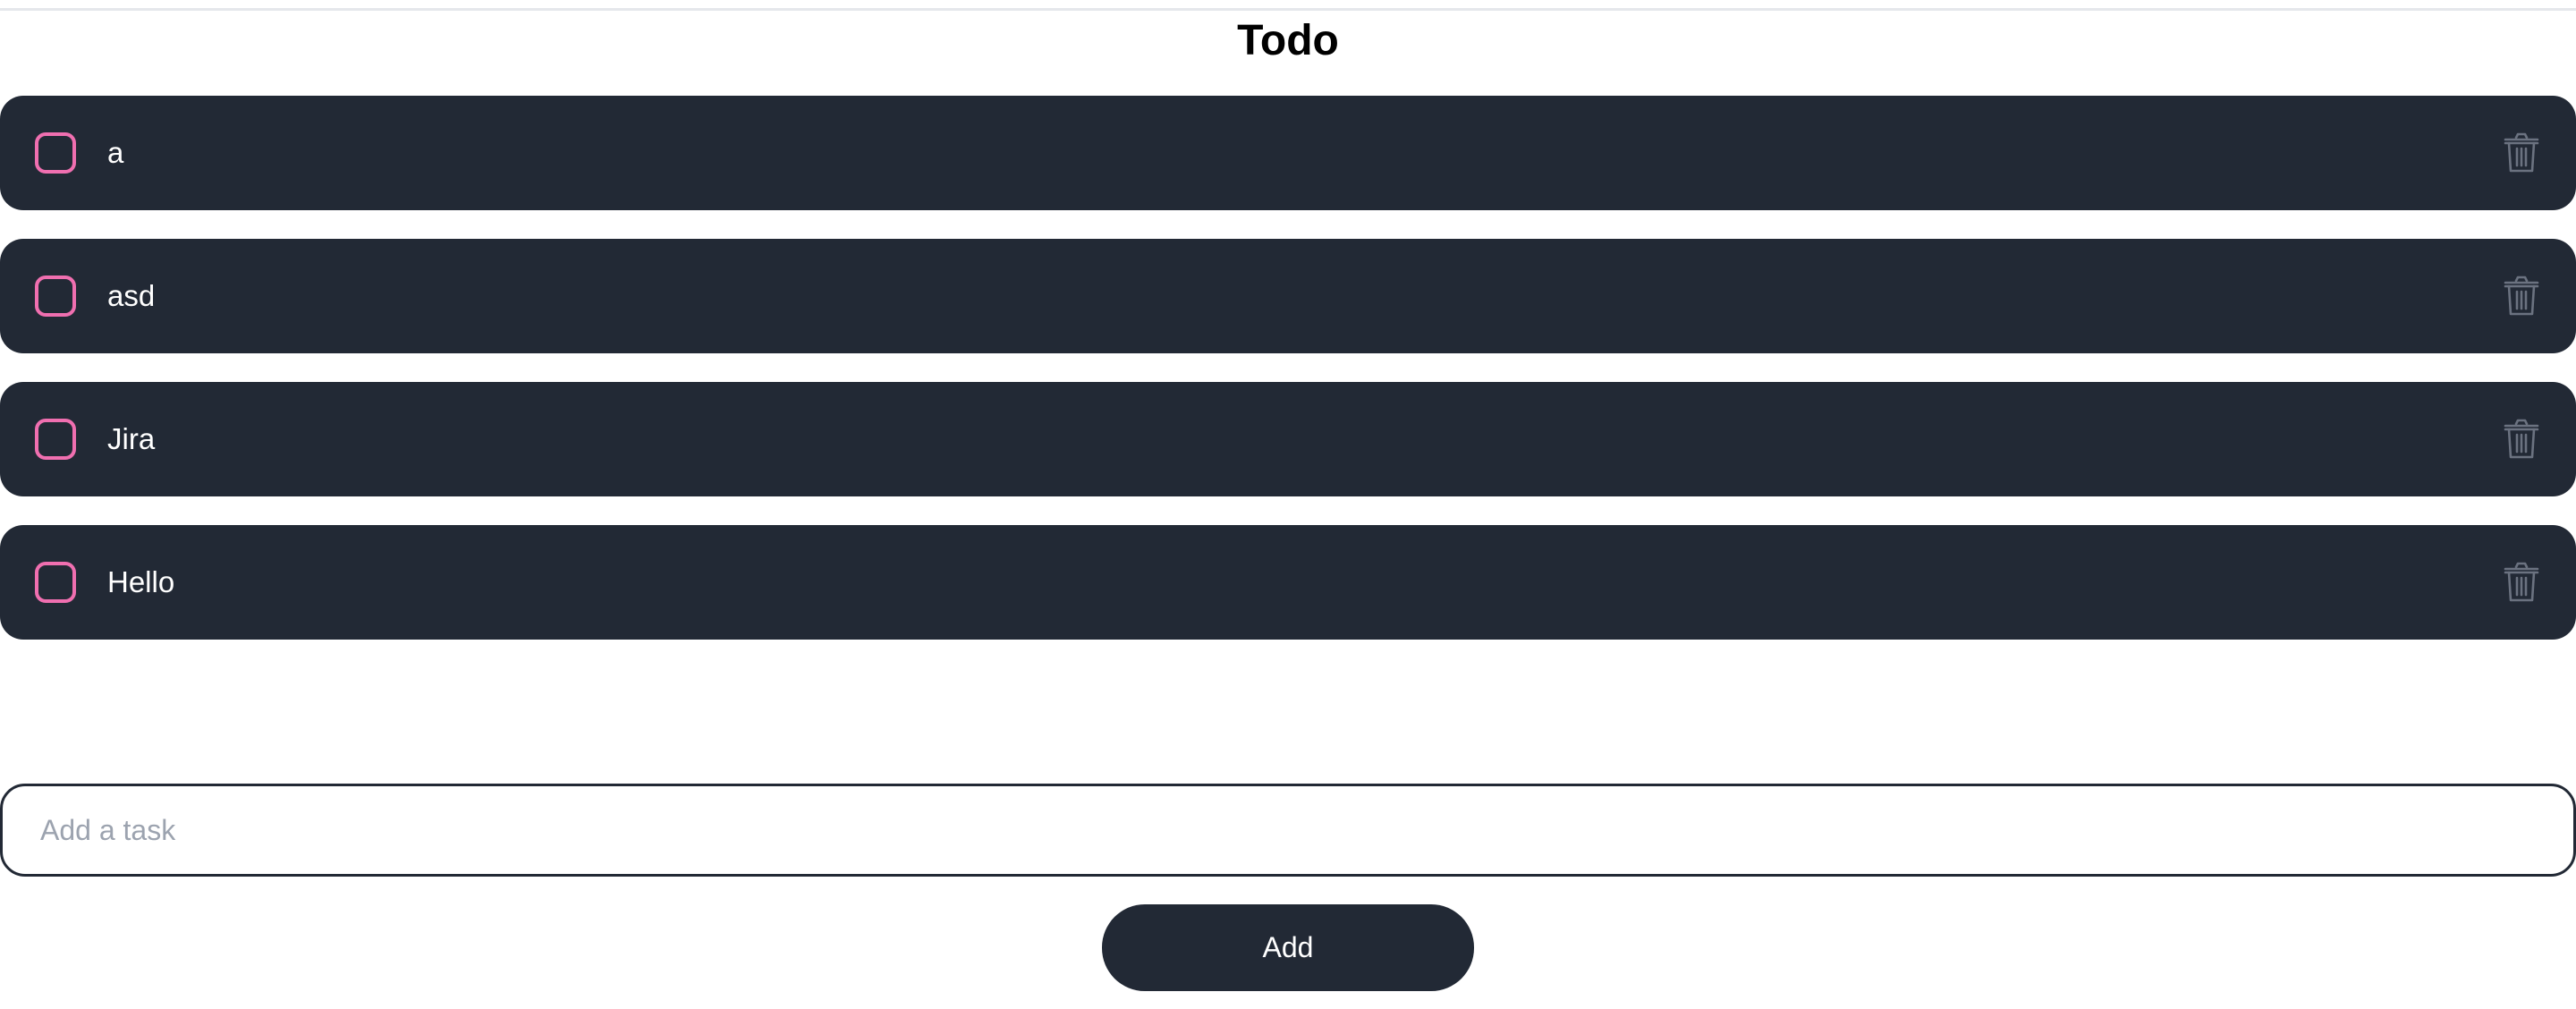  I want to click on todo-text: Jira, so click(131, 438).